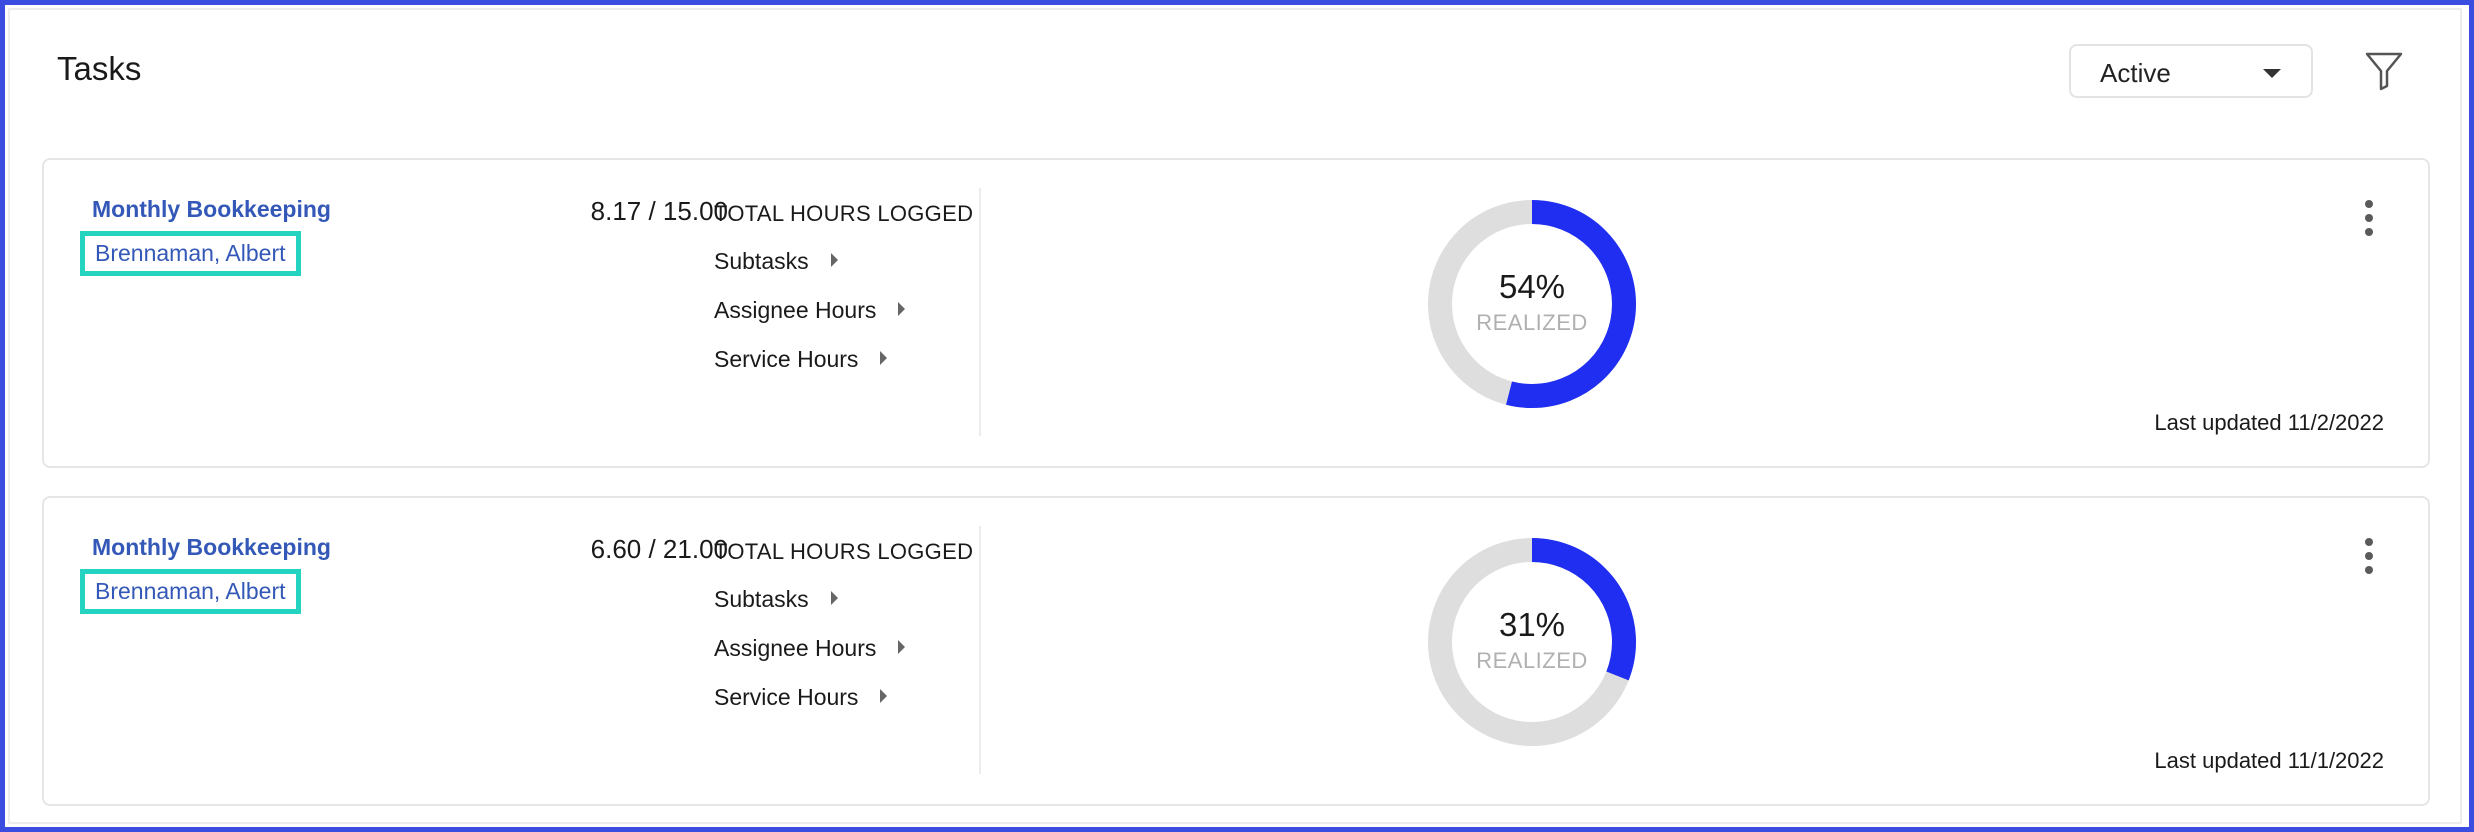 This screenshot has width=2474, height=832. What do you see at coordinates (2269, 422) in the screenshot?
I see `last-updated: Last updated 11/2/2022` at bounding box center [2269, 422].